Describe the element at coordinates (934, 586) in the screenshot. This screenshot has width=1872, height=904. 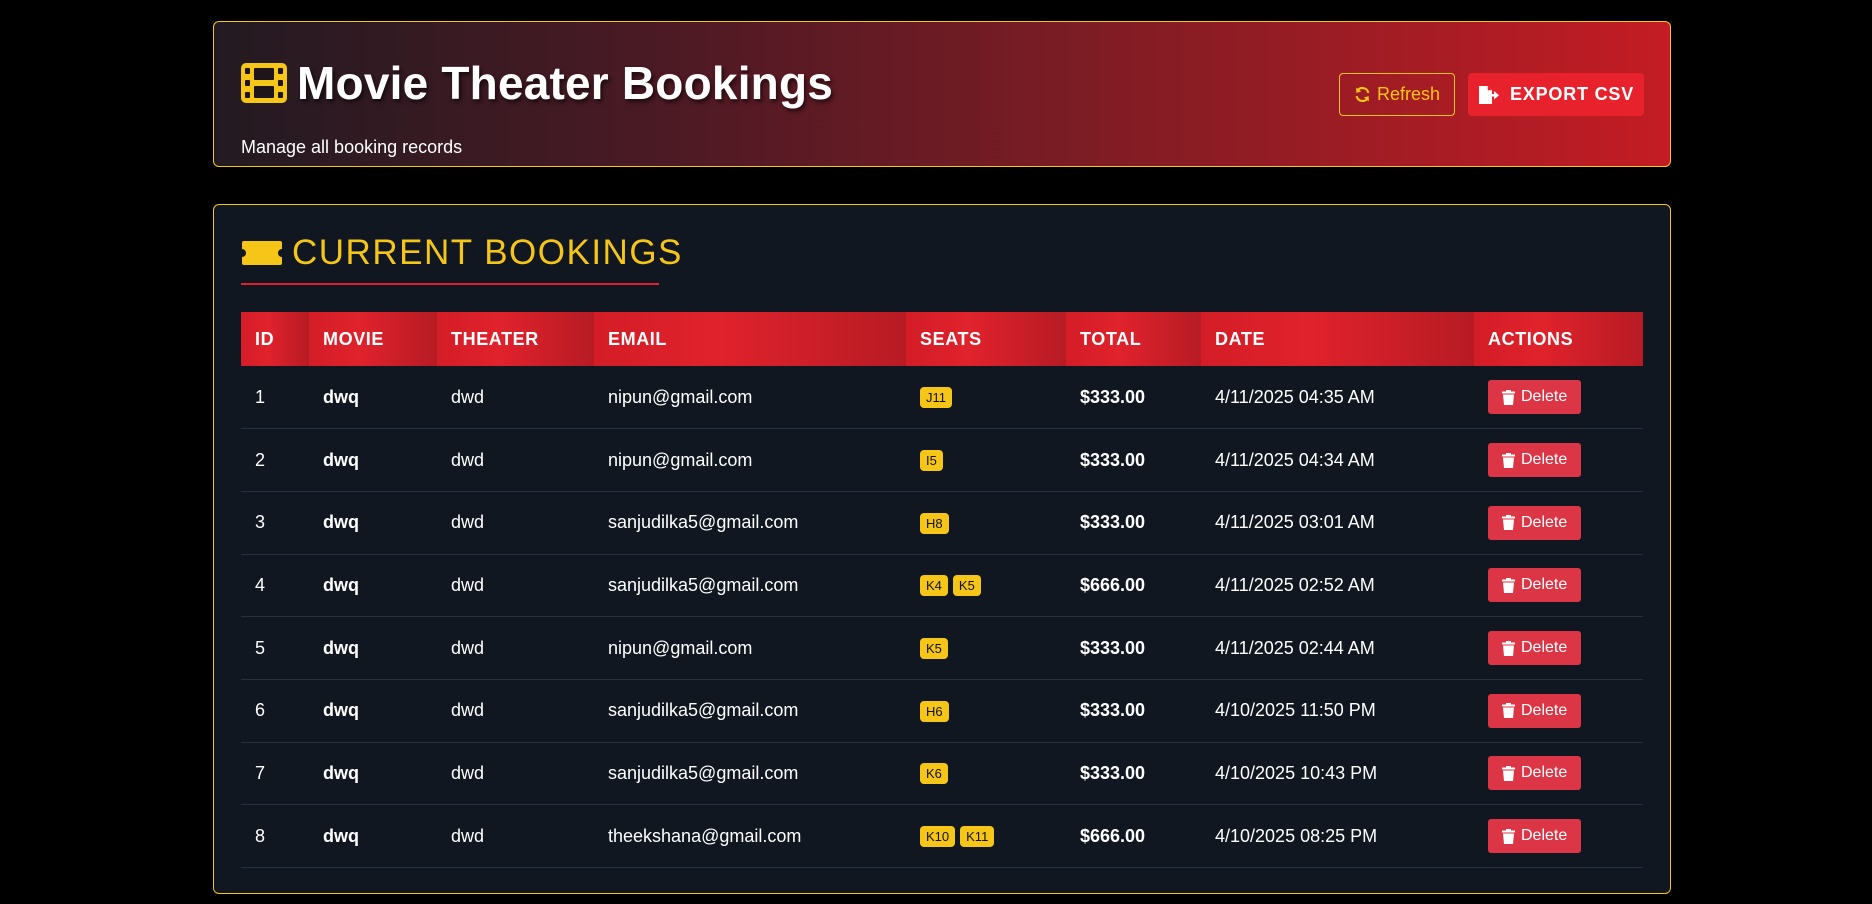
I see `seat-badge: K4` at that location.